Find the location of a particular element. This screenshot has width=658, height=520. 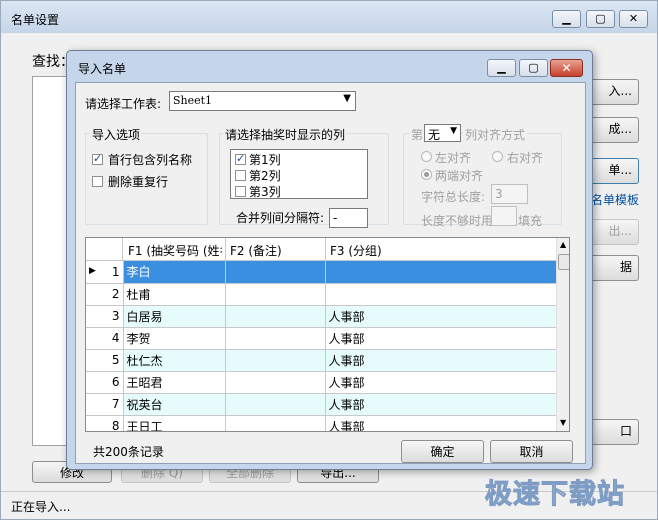

table-row: 1 ▶ 李白 is located at coordinates (321, 272).